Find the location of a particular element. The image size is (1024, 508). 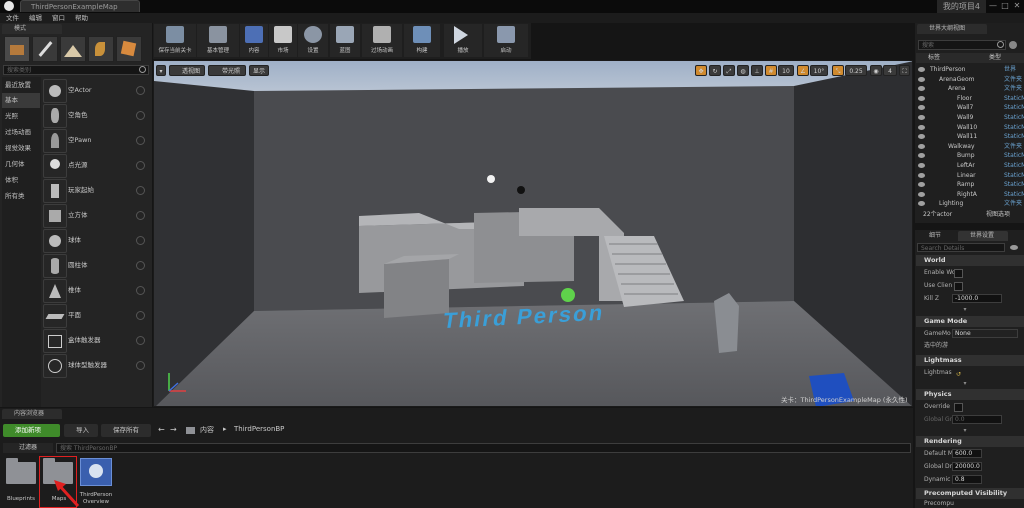

enable-world-checkbox is located at coordinates (958, 273).